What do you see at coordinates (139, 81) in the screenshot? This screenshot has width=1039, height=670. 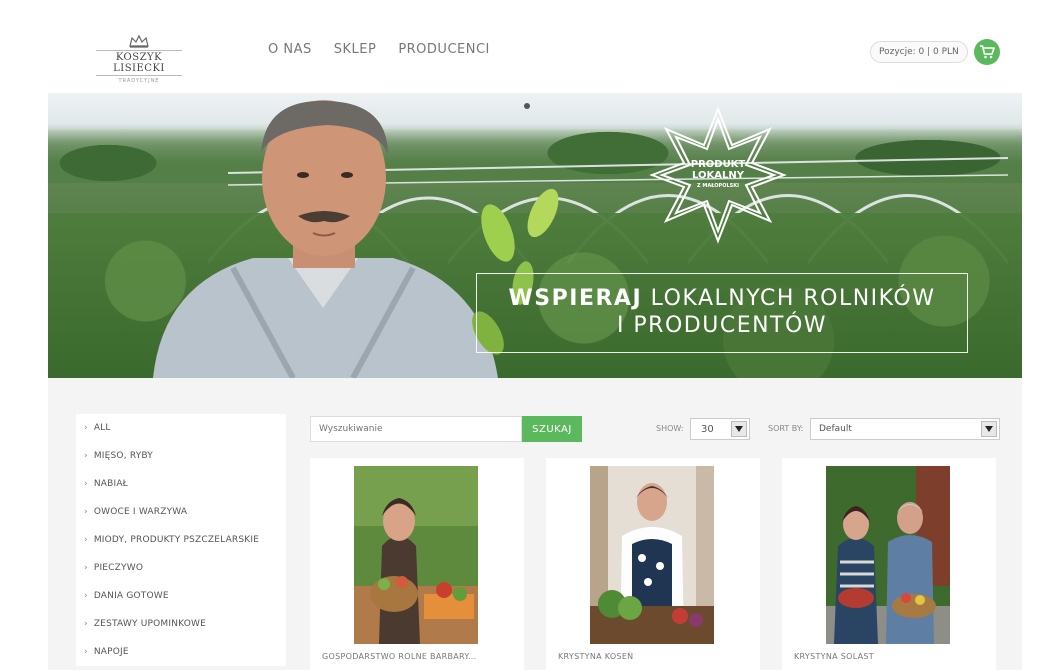 I see `logo-subtext: TRADYCYJNE` at bounding box center [139, 81].